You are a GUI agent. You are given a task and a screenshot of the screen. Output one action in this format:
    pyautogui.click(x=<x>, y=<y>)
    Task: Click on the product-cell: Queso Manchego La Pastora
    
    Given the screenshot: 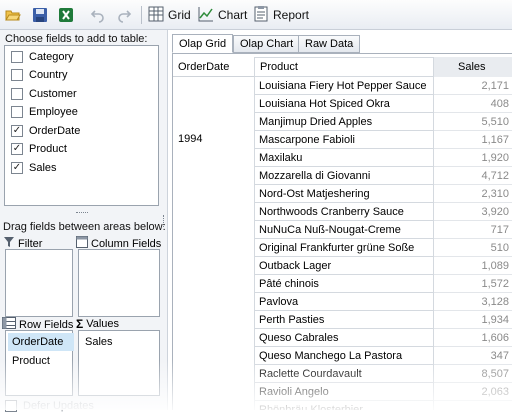 What is the action you would take?
    pyautogui.click(x=344, y=356)
    